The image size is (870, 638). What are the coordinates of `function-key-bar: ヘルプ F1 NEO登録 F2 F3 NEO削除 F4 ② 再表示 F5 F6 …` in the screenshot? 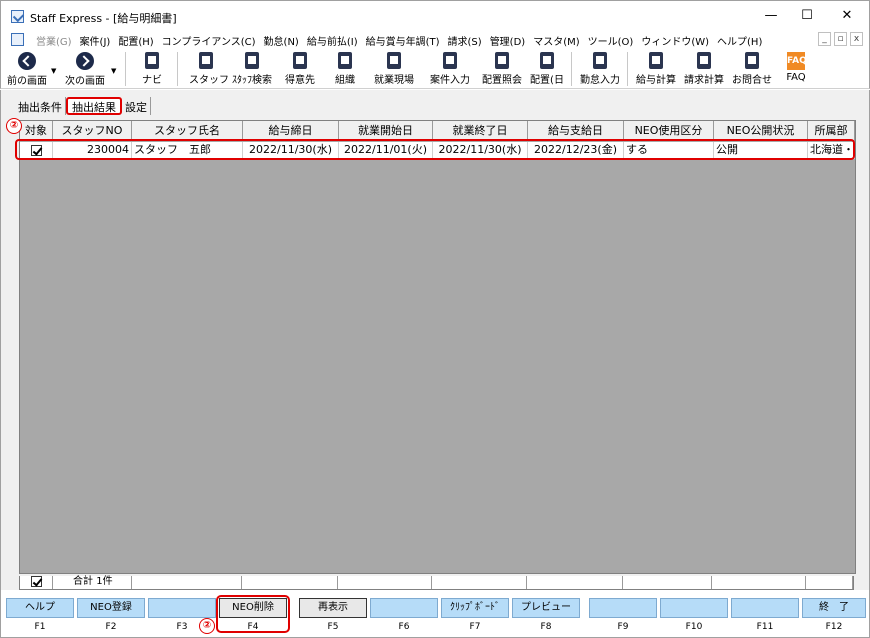 It's located at (435, 614).